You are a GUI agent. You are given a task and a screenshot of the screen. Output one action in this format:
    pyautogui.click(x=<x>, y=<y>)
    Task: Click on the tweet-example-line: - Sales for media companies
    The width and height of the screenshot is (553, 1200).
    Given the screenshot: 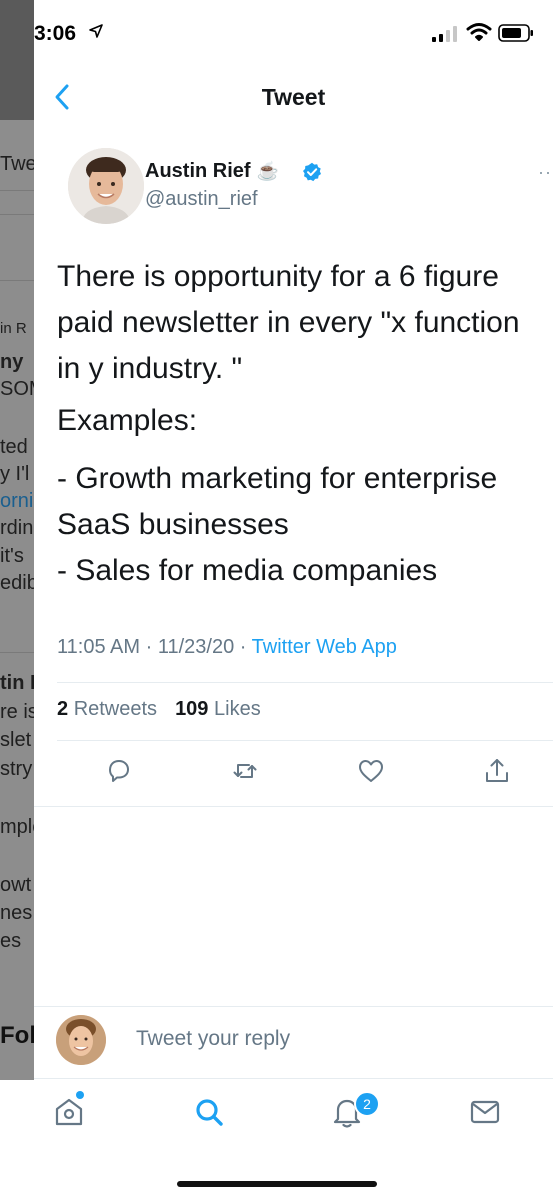 What is the action you would take?
    pyautogui.click(x=247, y=570)
    